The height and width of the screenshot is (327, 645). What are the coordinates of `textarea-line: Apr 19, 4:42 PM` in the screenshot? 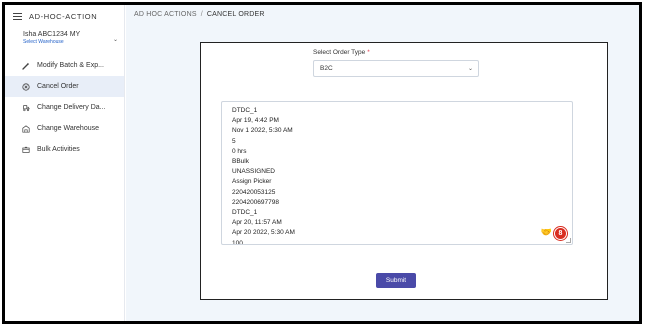 It's located at (255, 121).